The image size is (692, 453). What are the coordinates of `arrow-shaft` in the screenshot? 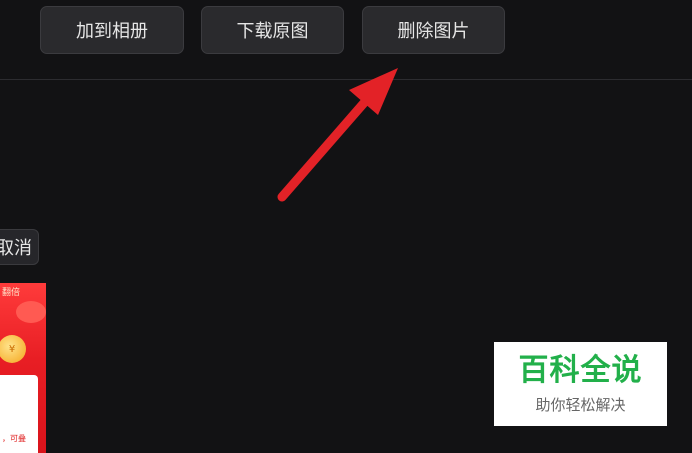 It's located at (326, 146).